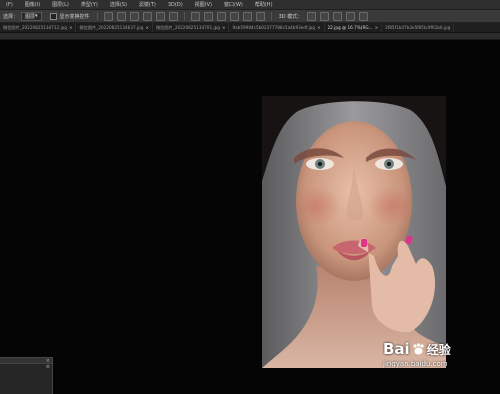 This screenshot has height=394, width=500. Describe the element at coordinates (364, 16) in the screenshot. I see `3d-scale-icon` at that location.